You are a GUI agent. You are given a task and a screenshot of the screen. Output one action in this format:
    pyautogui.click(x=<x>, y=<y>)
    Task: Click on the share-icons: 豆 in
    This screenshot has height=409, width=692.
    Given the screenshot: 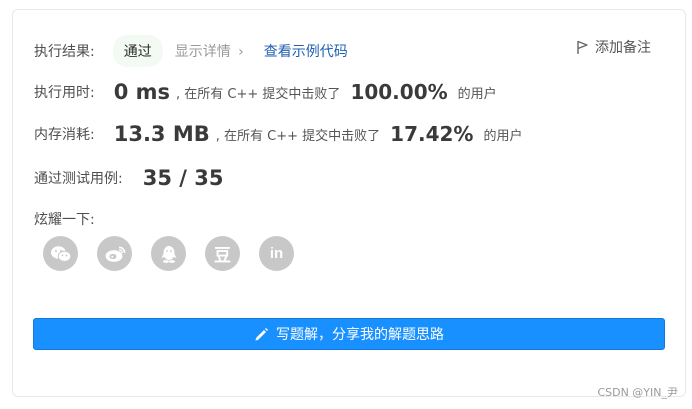 What is the action you would take?
    pyautogui.click(x=178, y=253)
    